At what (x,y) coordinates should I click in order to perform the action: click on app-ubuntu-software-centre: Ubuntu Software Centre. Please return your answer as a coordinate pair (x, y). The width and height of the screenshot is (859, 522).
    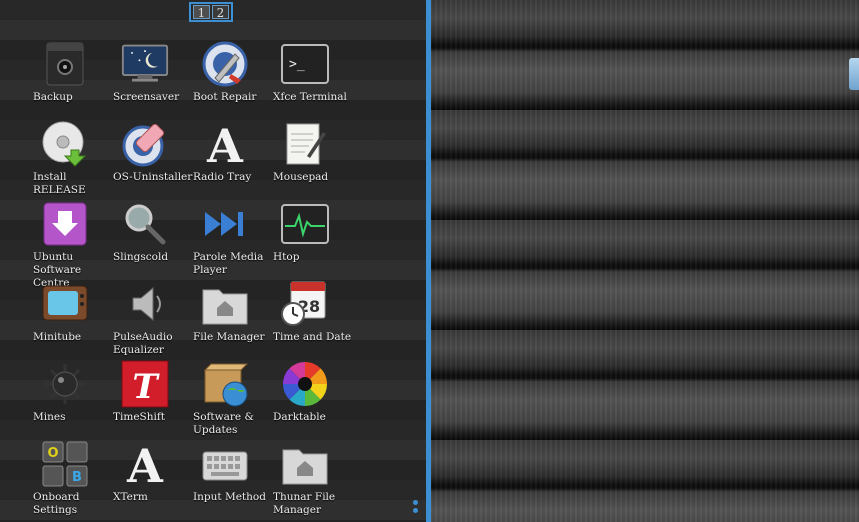
    Looking at the image, I should click on (73, 244).